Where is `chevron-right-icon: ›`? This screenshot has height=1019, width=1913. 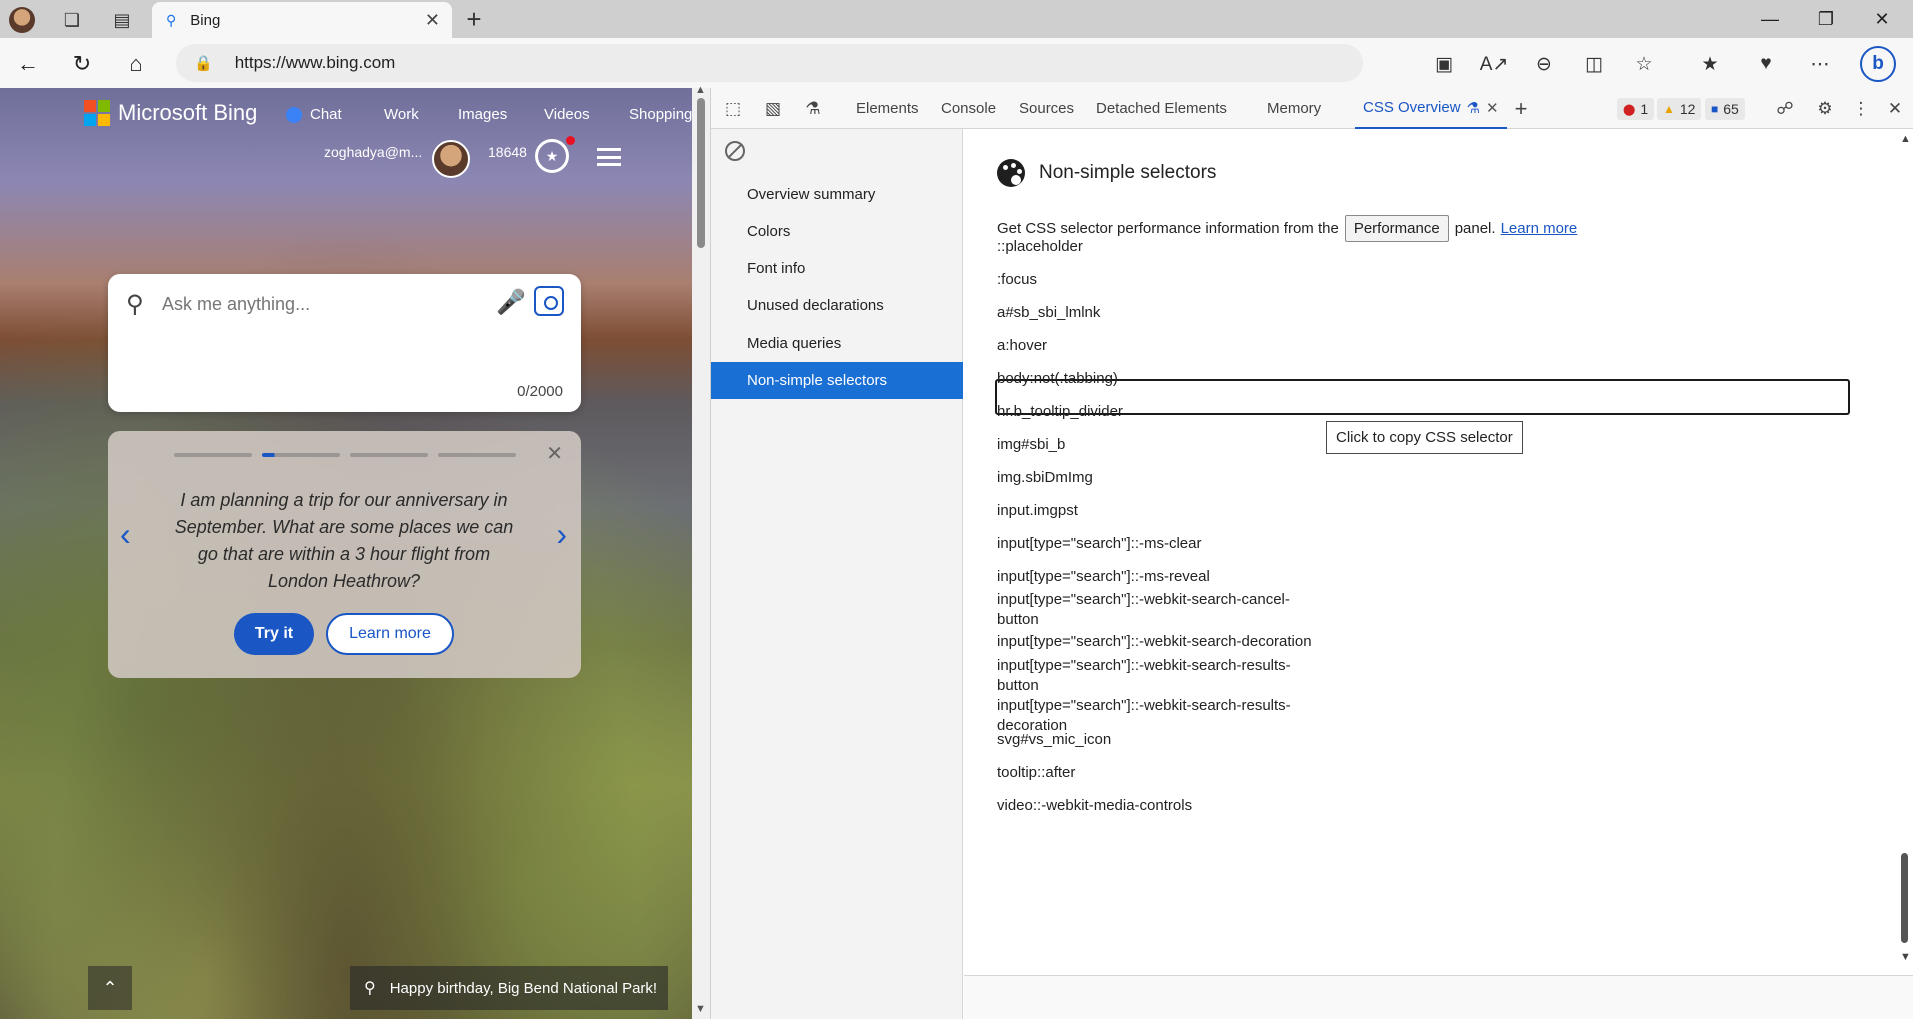 chevron-right-icon: › is located at coordinates (561, 534).